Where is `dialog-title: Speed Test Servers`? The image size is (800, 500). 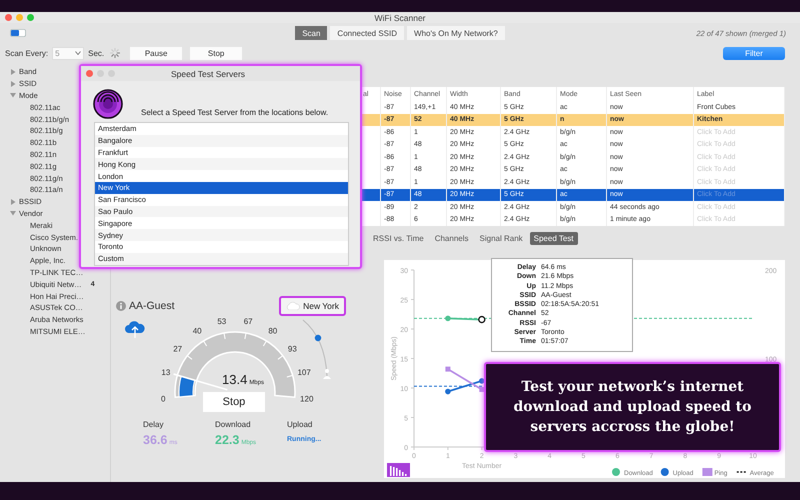 dialog-title: Speed Test Servers is located at coordinates (208, 73).